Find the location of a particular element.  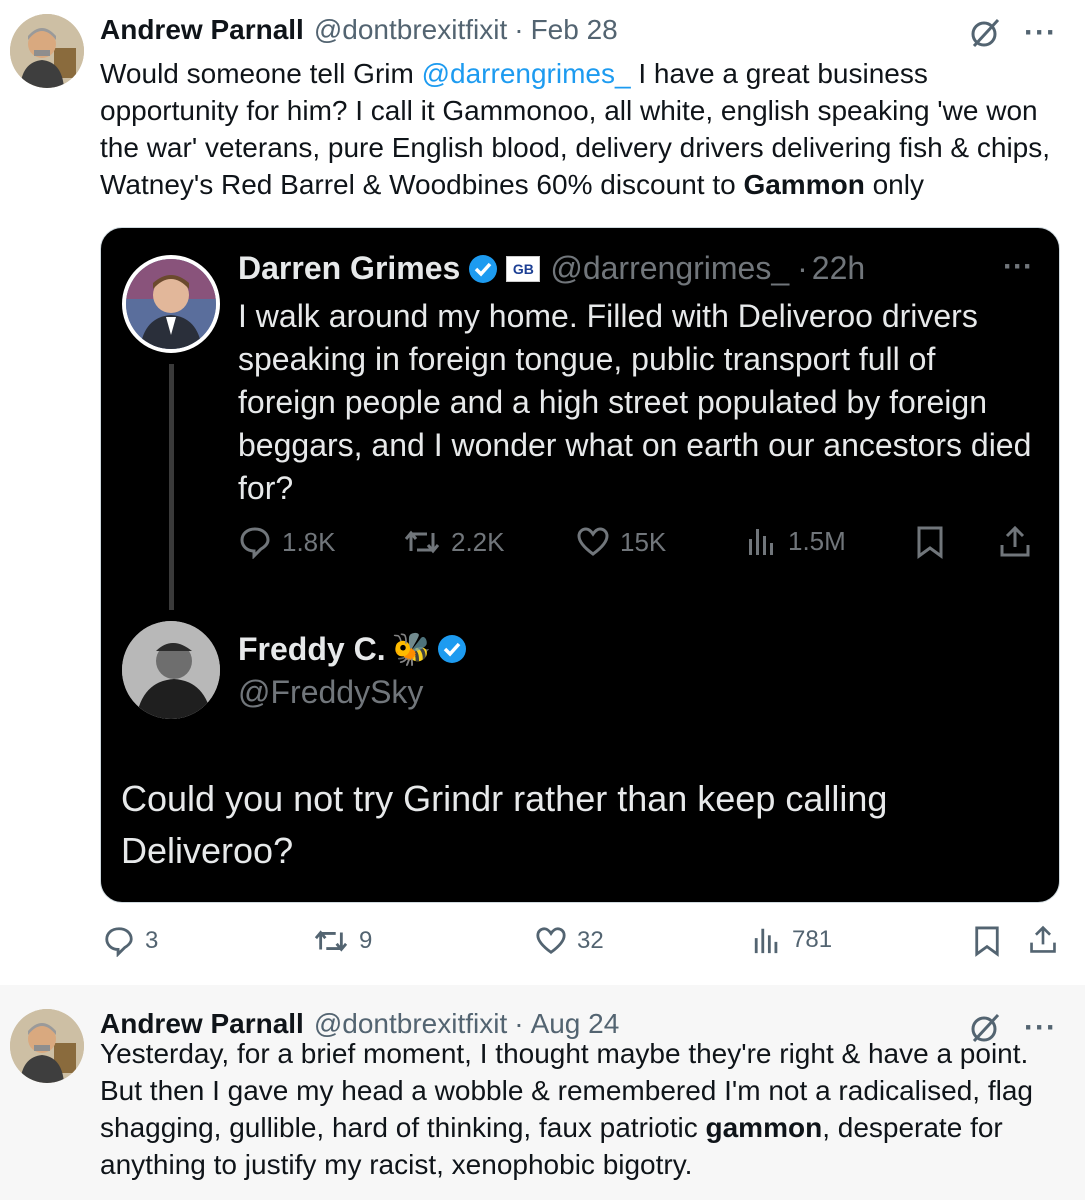

like-button: 32 is located at coordinates (569, 941).